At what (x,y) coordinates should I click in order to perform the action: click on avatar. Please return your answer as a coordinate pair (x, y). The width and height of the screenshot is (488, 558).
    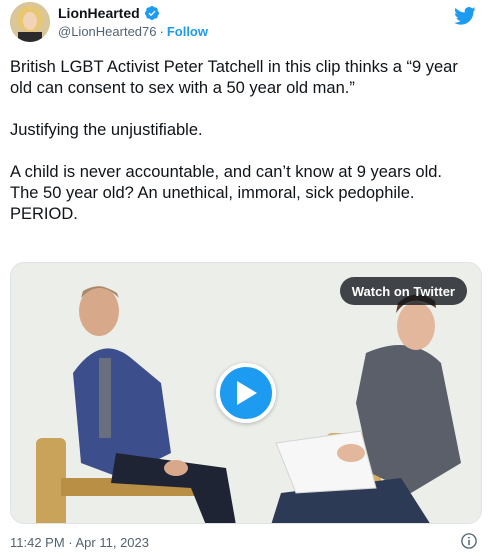
    Looking at the image, I should click on (30, 22).